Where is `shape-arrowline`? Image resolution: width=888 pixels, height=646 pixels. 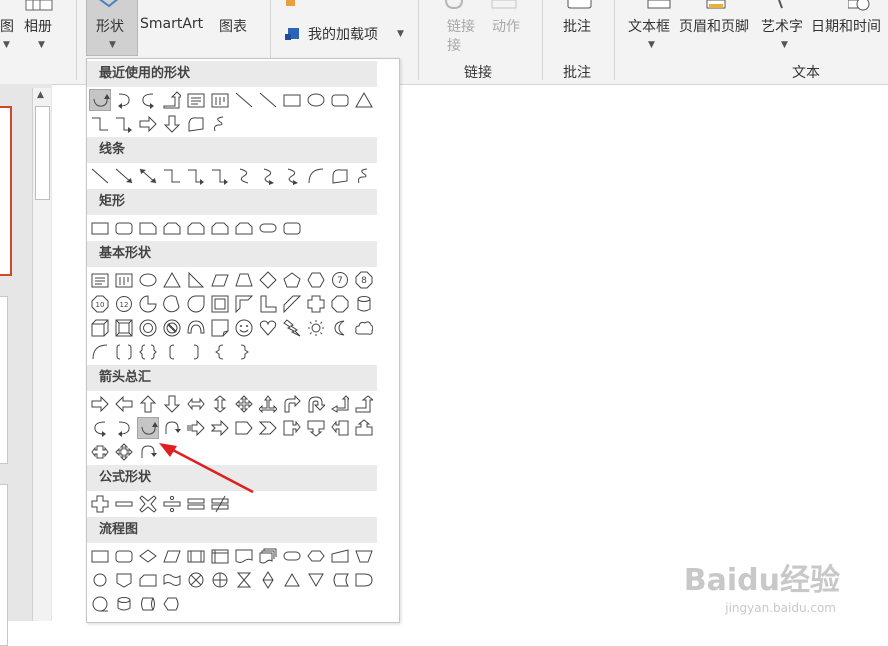
shape-arrowline is located at coordinates (124, 176).